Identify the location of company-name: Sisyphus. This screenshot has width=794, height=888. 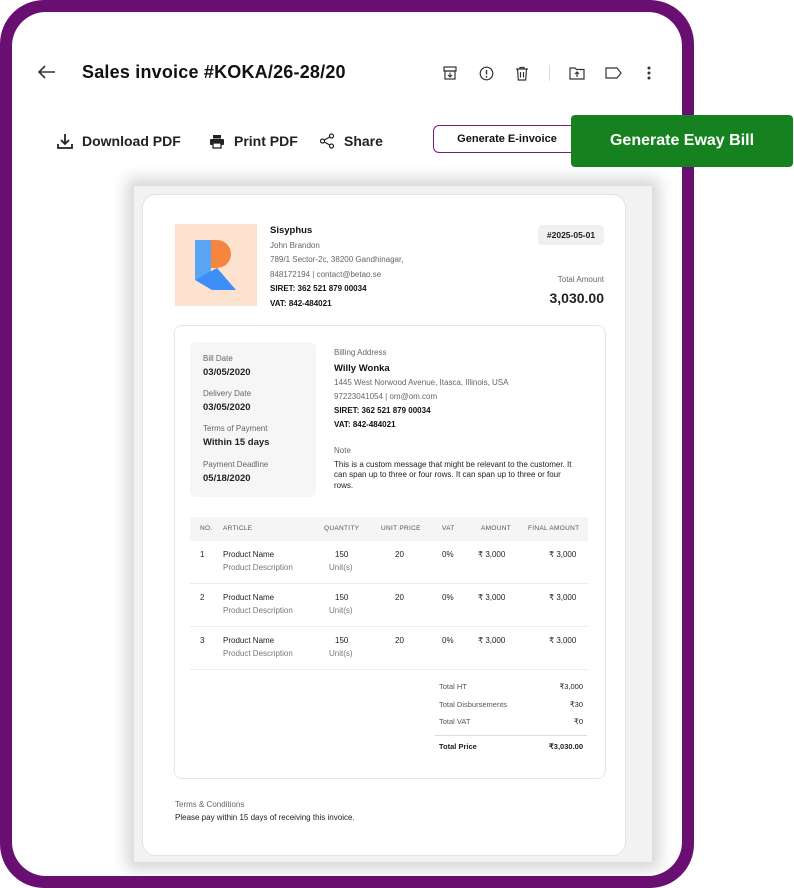
(291, 230).